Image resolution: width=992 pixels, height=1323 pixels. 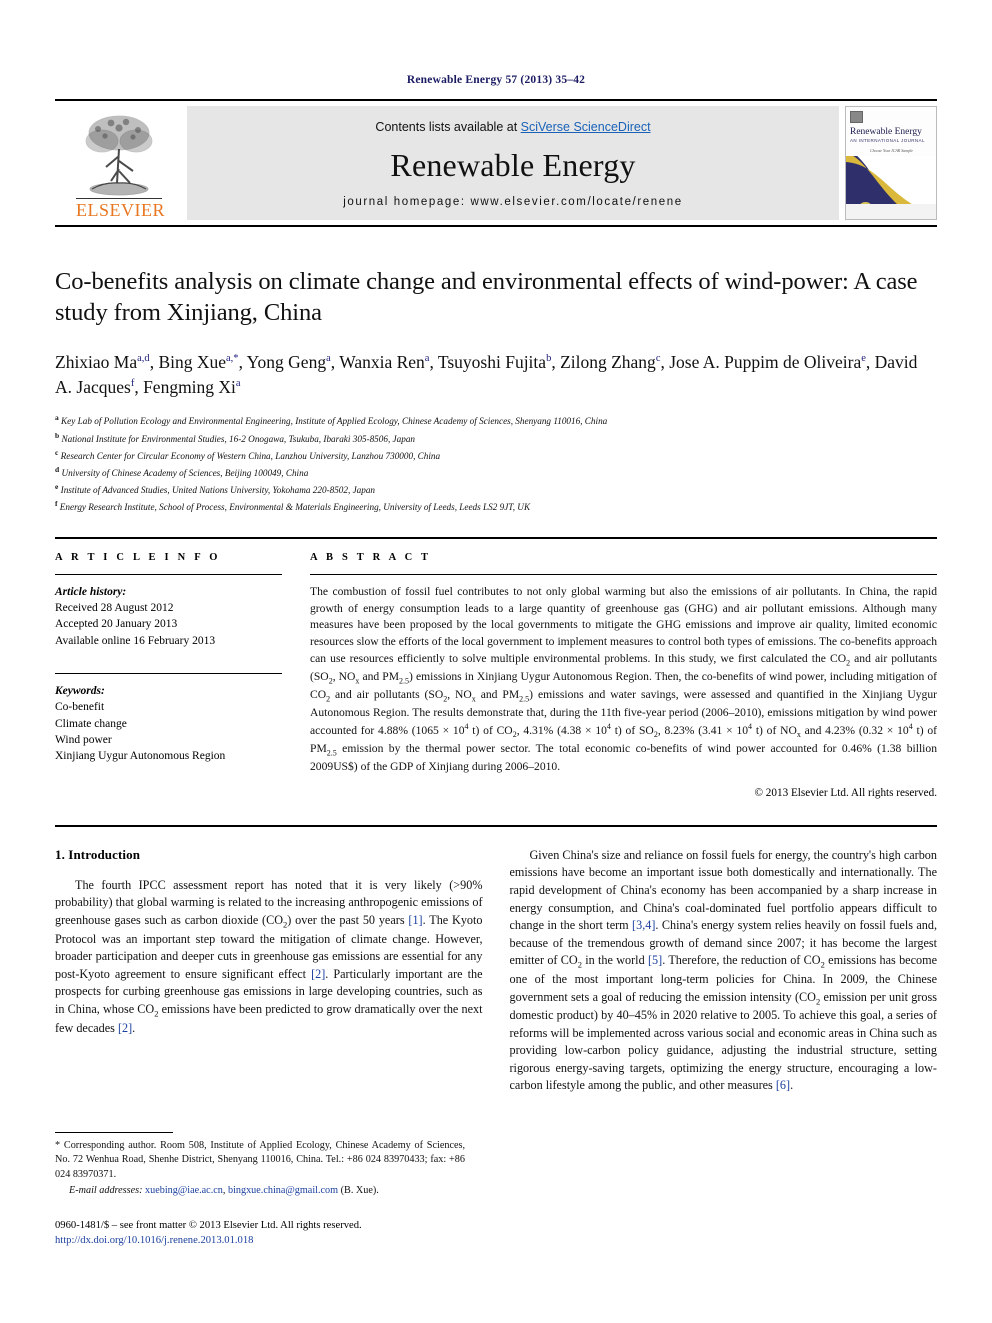 I want to click on email-attribution: (B. Xue)., so click(x=359, y=1191).